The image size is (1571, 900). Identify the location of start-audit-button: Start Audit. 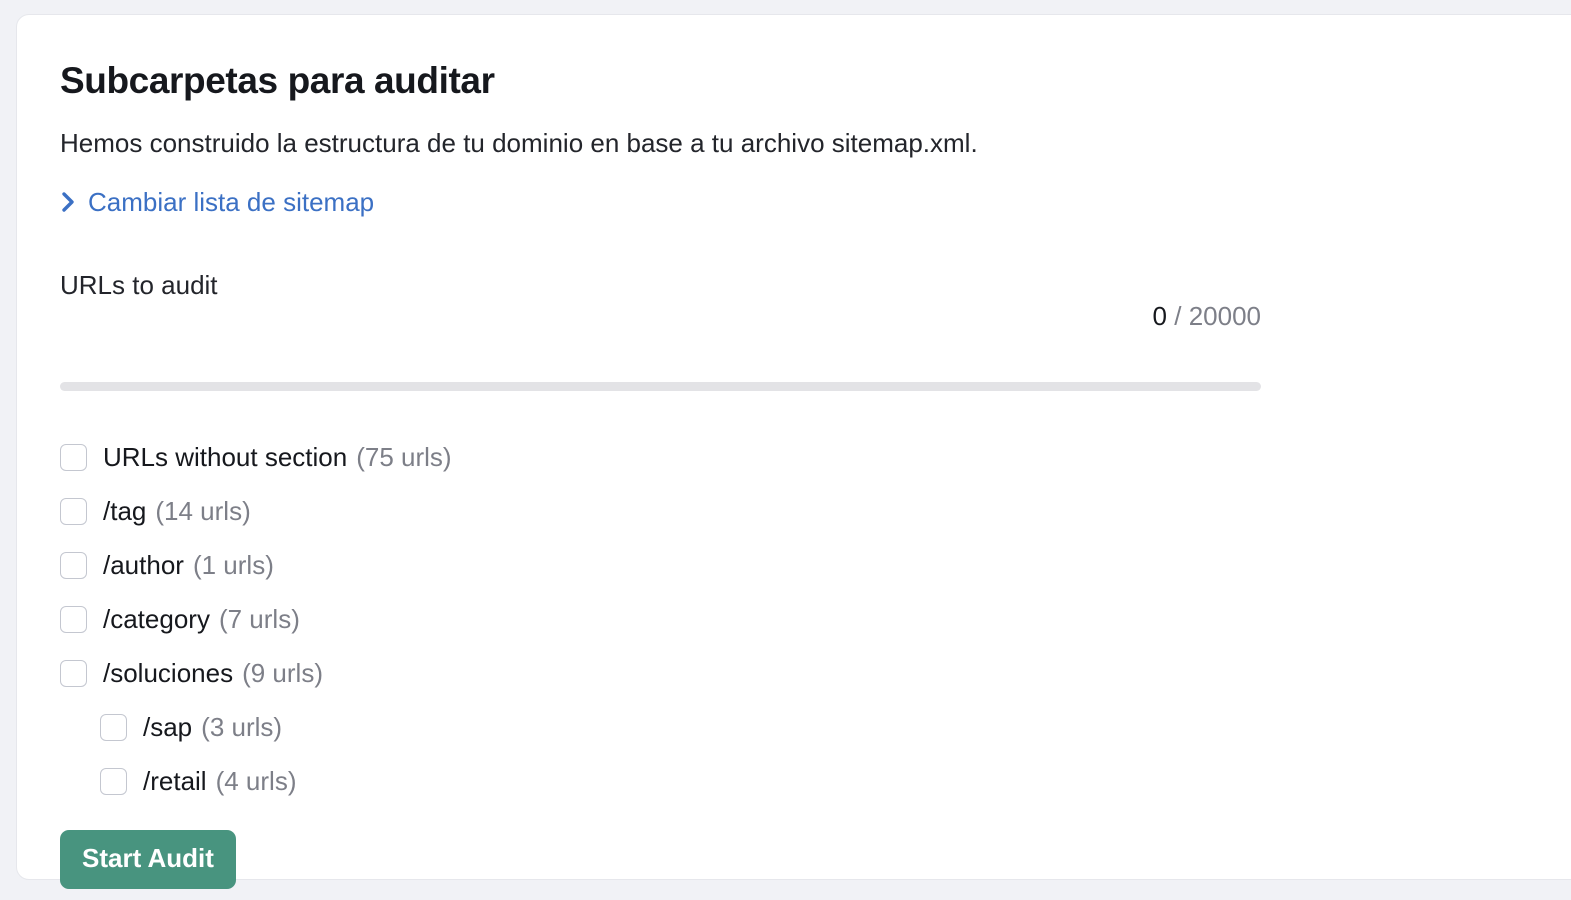
(148, 859).